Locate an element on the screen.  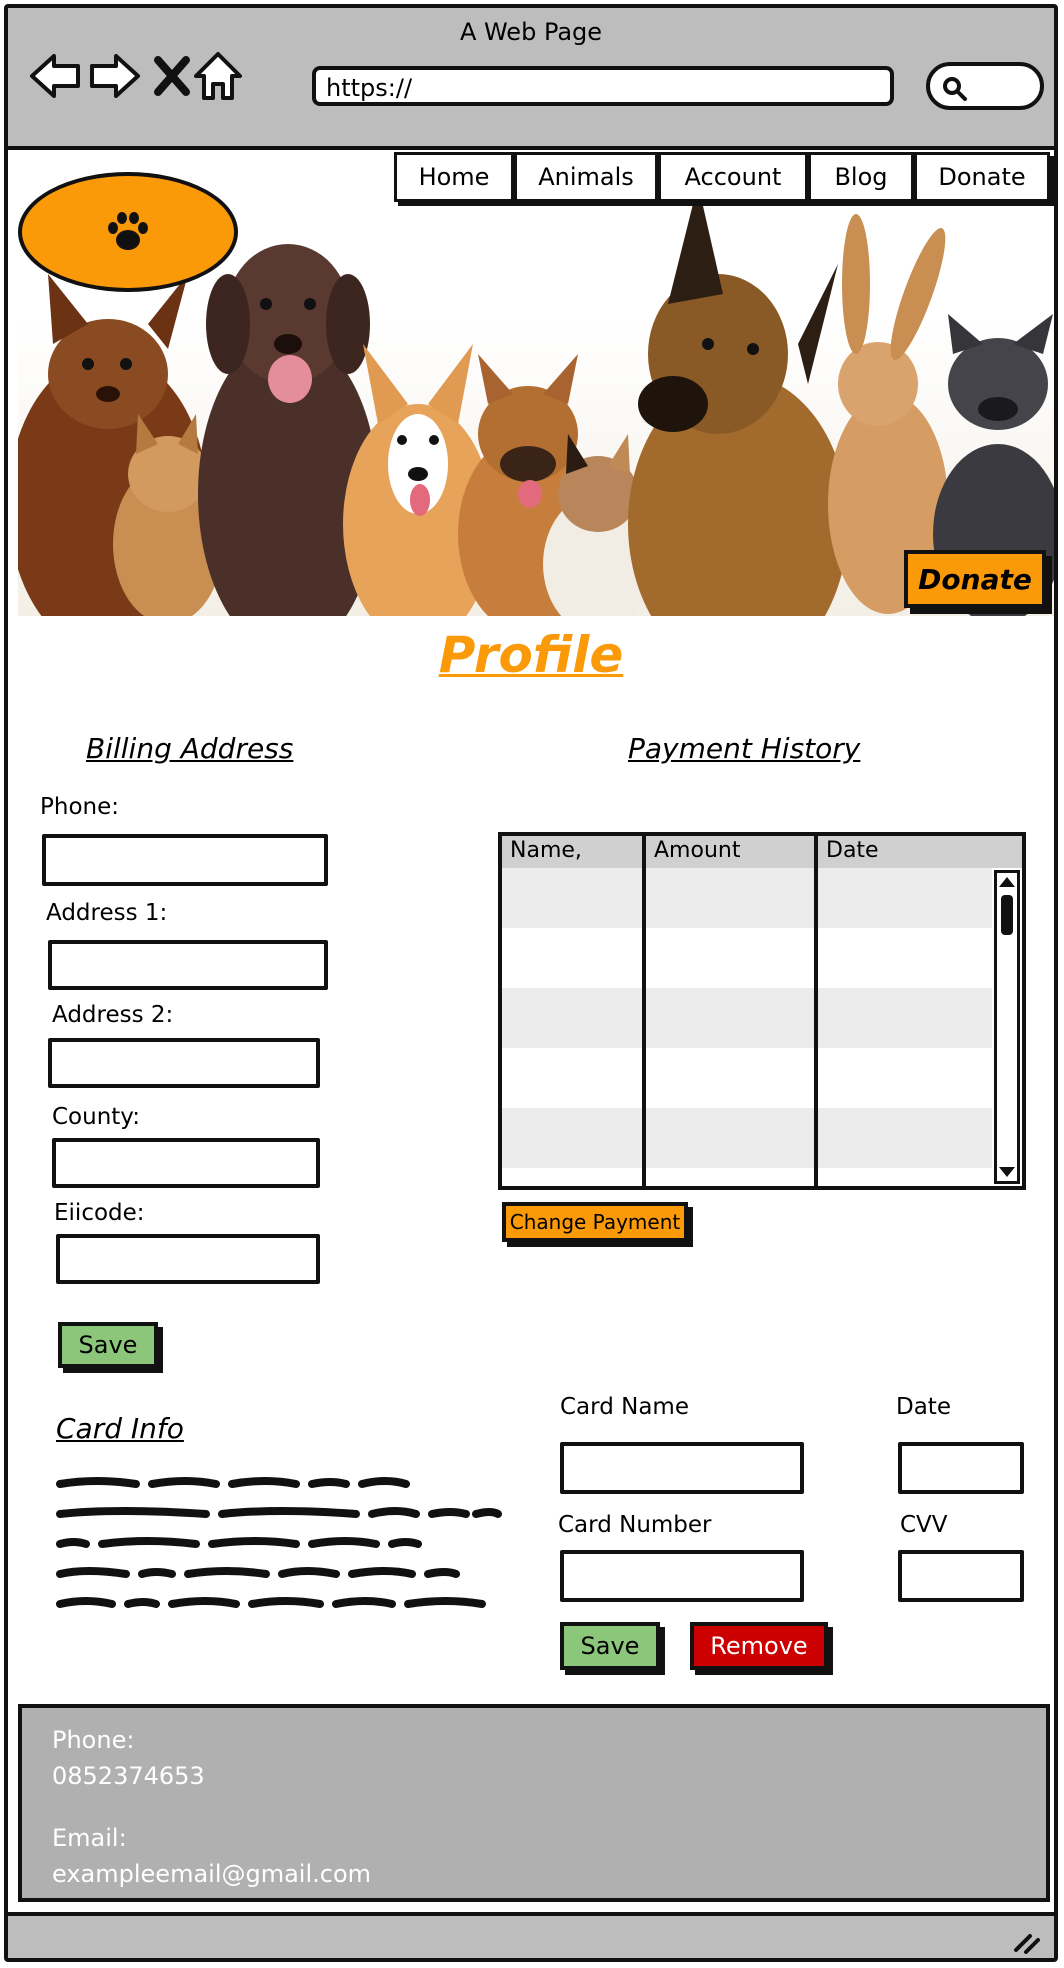
scroll-down-icon is located at coordinates (1007, 1172).